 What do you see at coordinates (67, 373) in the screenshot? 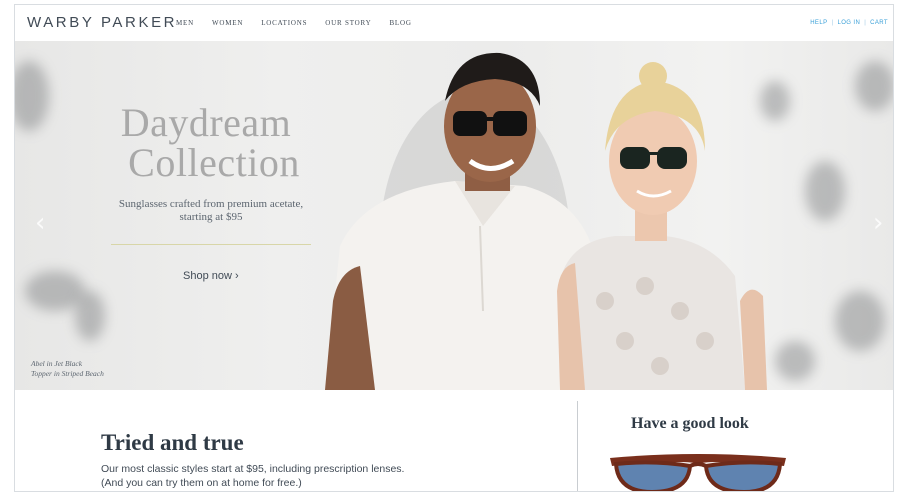
I see `caption-line2: Topper in Striped Beach` at bounding box center [67, 373].